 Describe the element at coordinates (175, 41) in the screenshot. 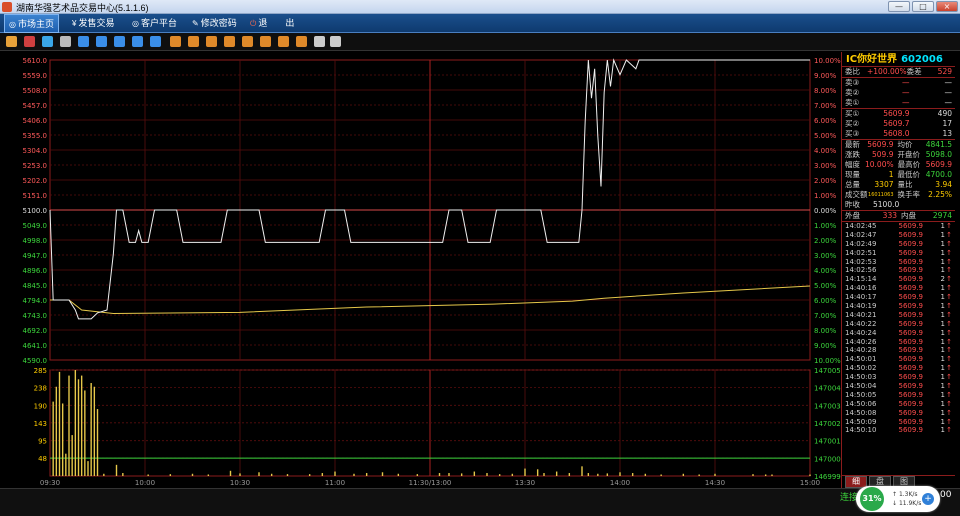

I see `a1-icon` at that location.